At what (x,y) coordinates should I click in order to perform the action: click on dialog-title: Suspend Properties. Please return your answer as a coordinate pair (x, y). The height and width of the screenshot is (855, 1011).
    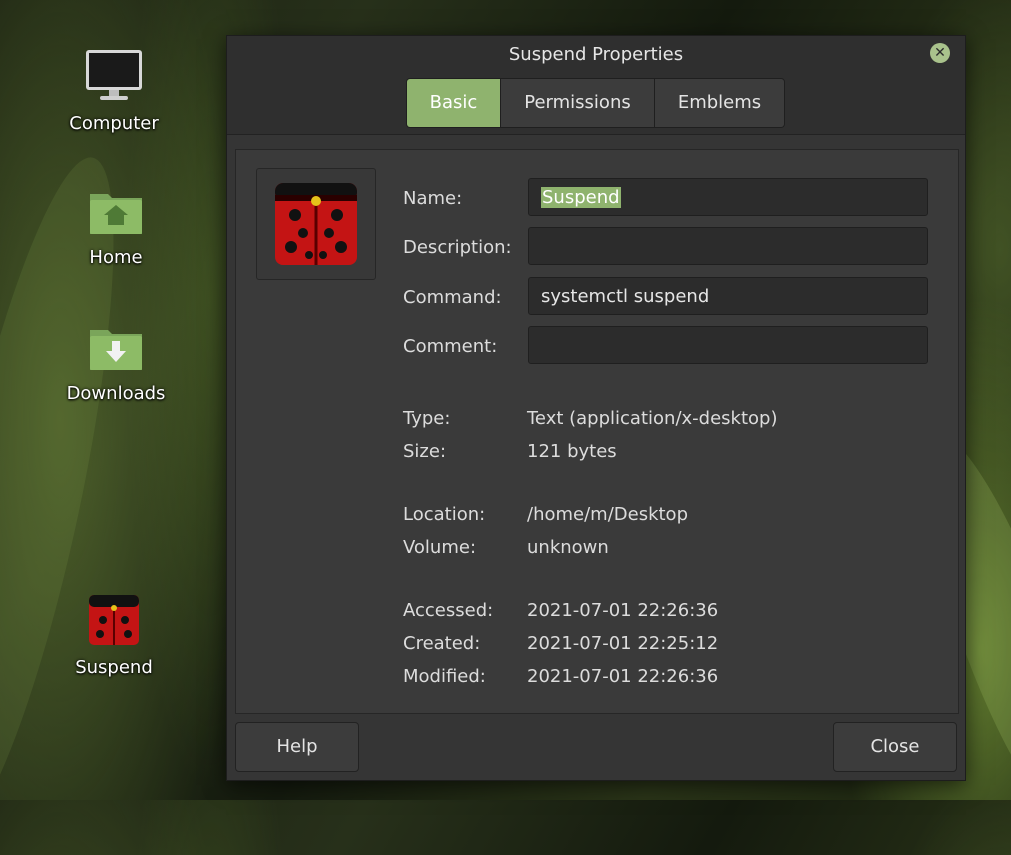
    Looking at the image, I should click on (596, 54).